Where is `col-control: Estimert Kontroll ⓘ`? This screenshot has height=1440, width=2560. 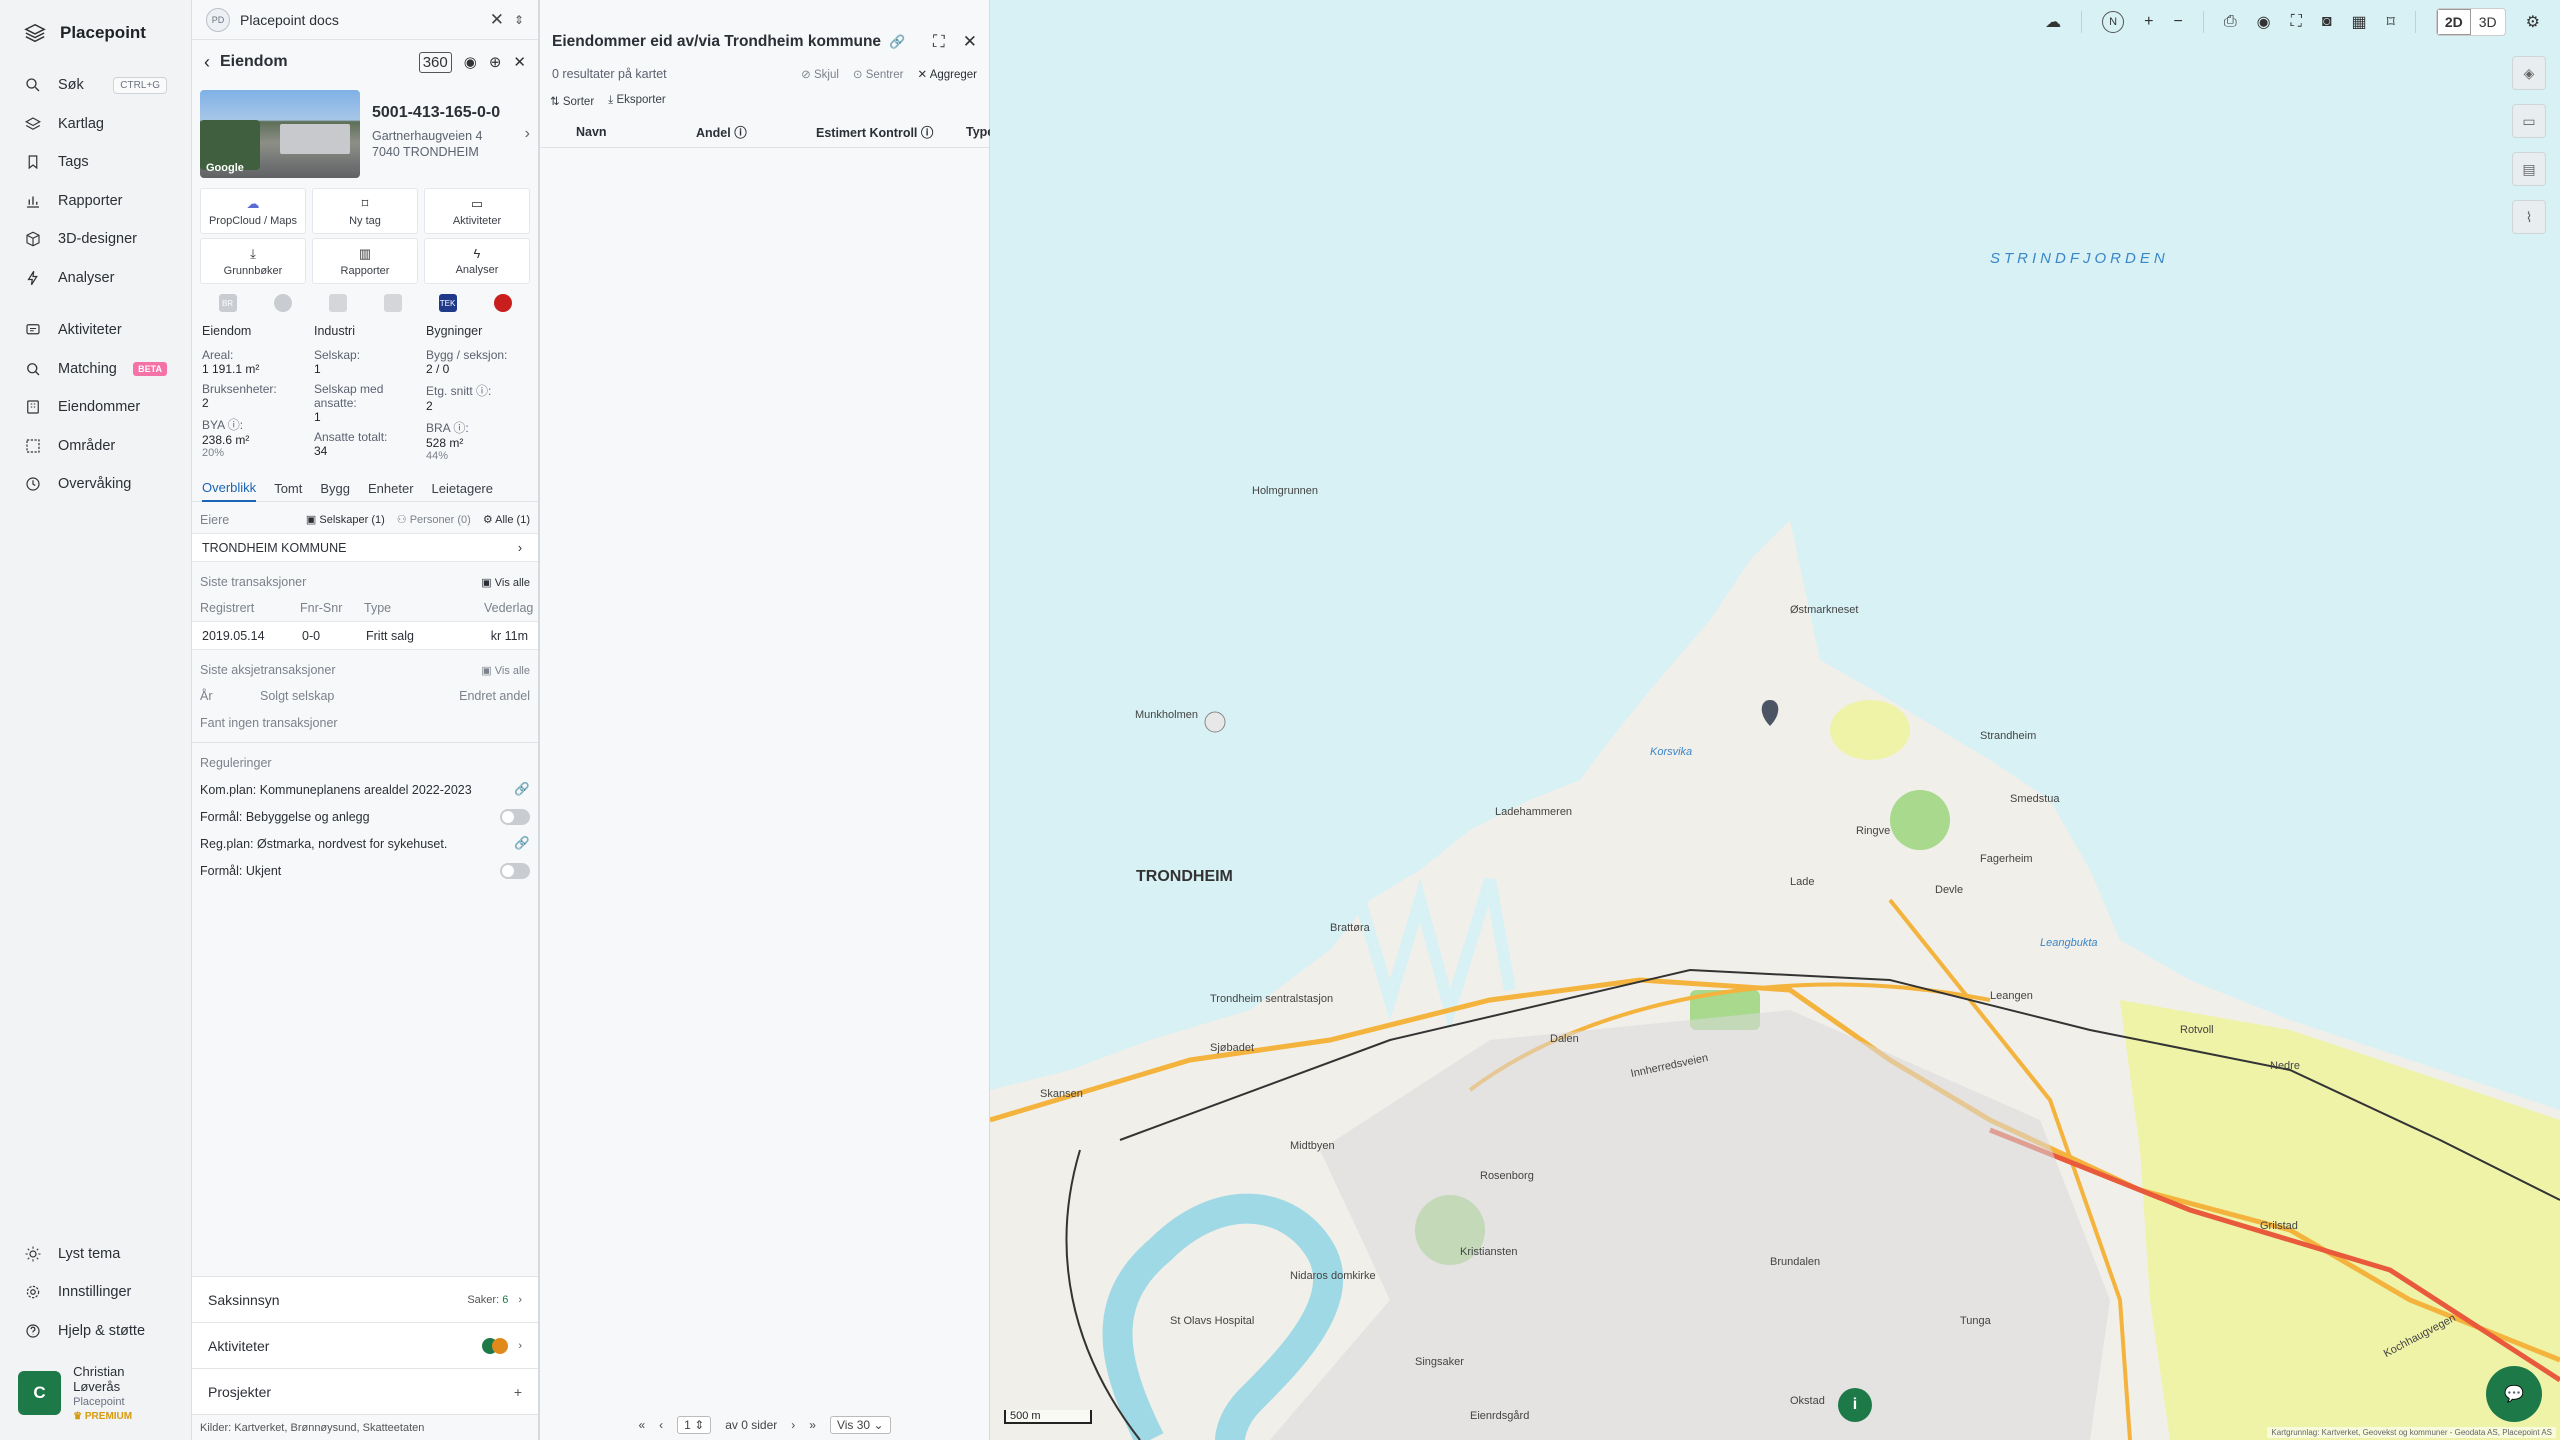 col-control: Estimert Kontroll ⓘ is located at coordinates (891, 131).